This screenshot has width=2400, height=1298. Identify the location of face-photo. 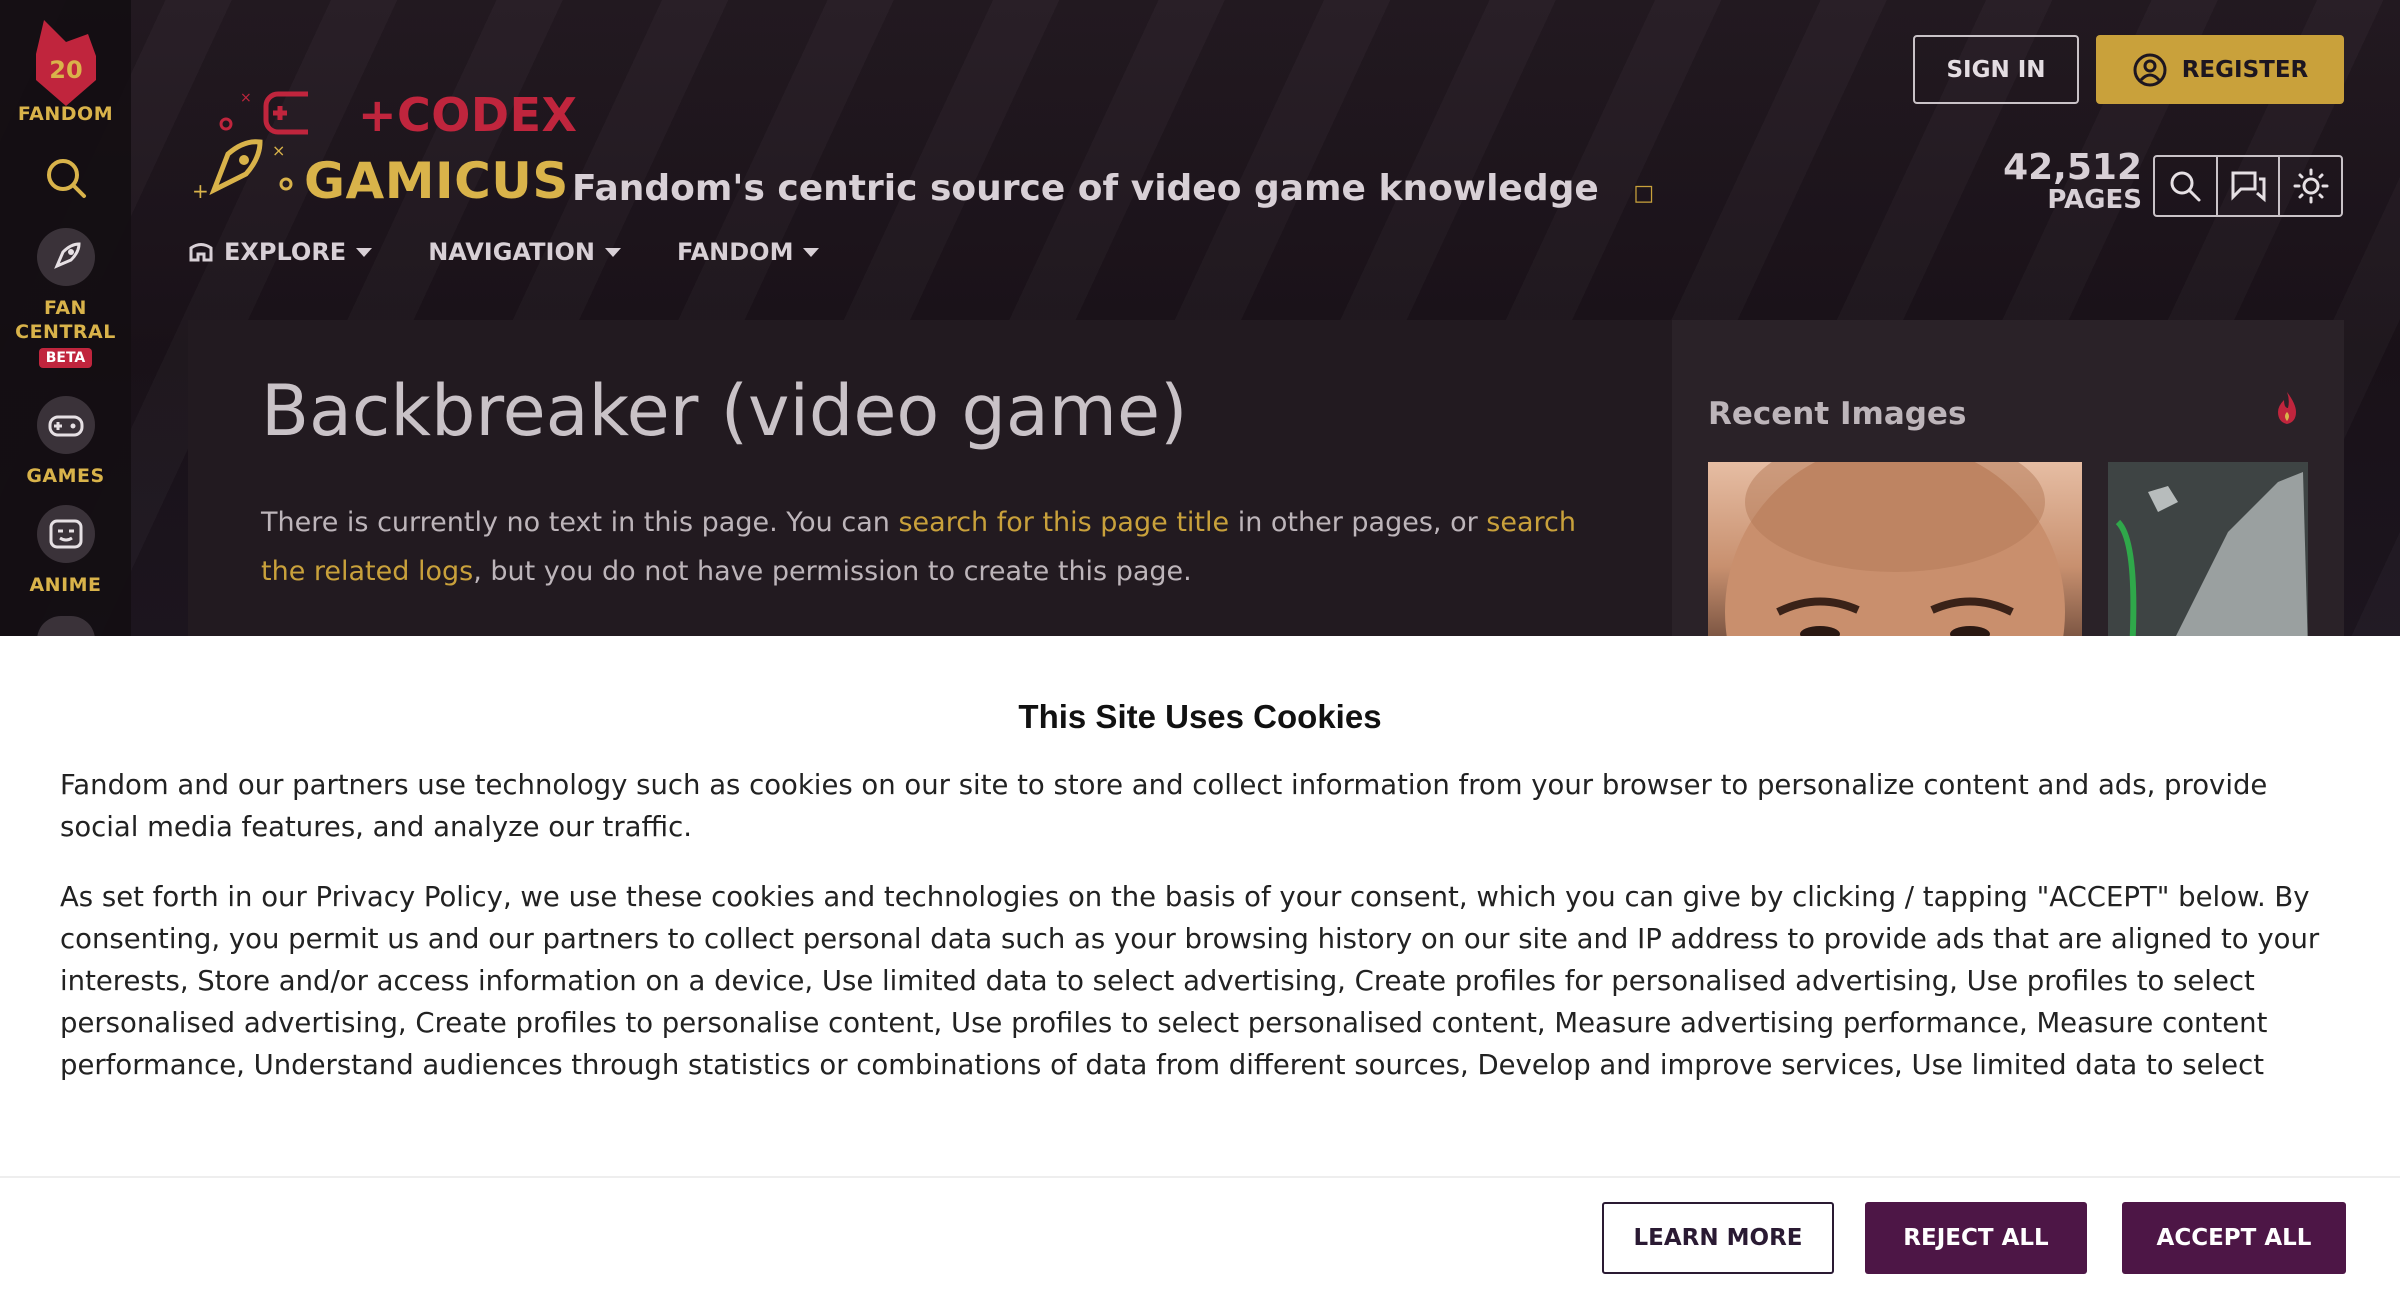
(1895, 557).